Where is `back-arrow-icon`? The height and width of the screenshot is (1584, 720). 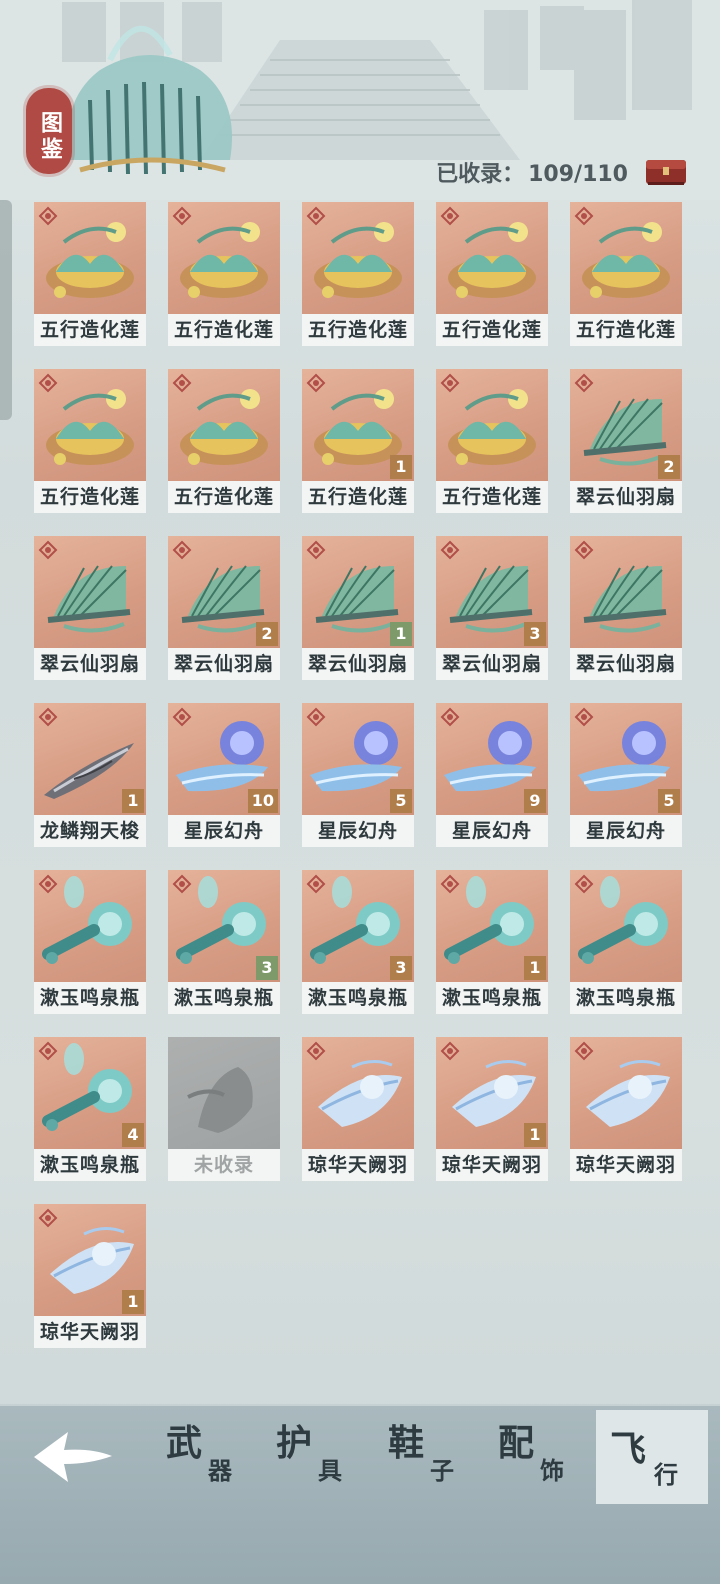 back-arrow-icon is located at coordinates (73, 1457).